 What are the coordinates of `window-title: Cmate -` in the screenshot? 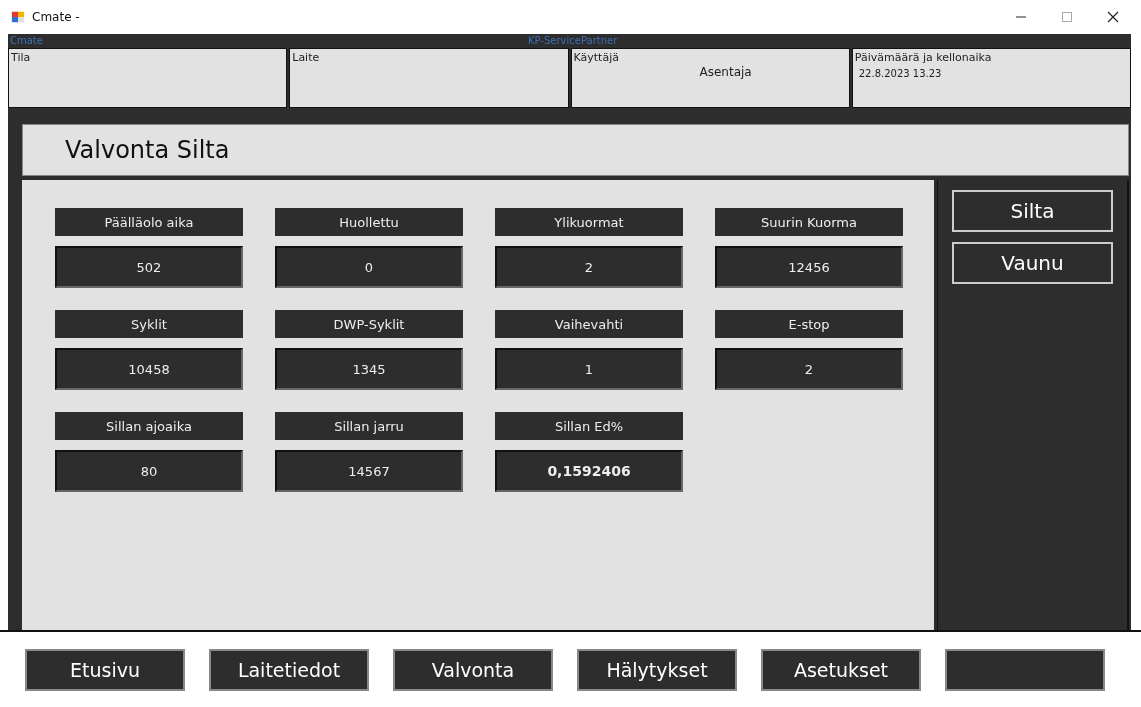 It's located at (56, 17).